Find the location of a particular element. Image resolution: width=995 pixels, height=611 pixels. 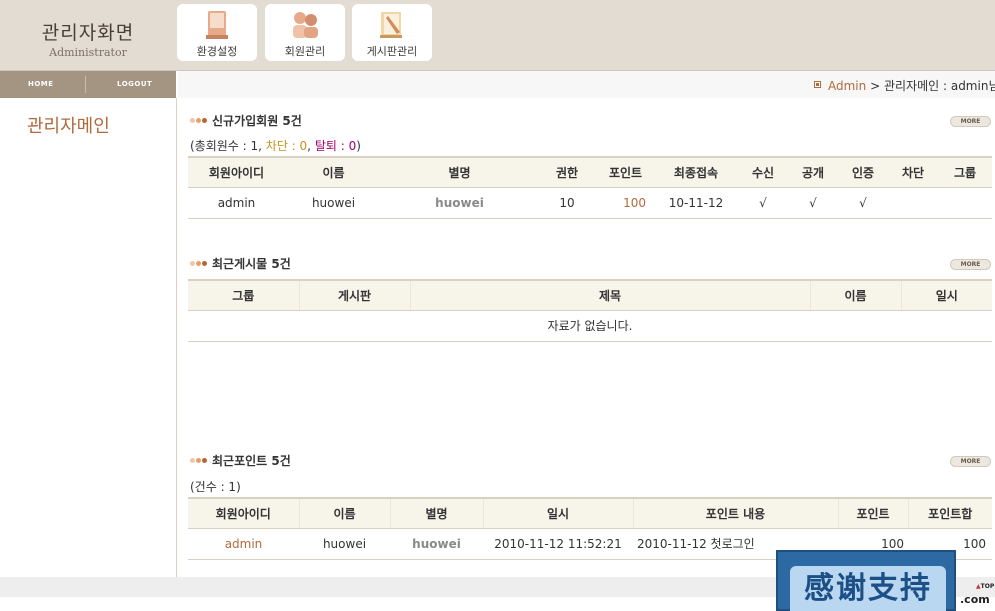

menu-board-label: 게시판관리 is located at coordinates (392, 51).